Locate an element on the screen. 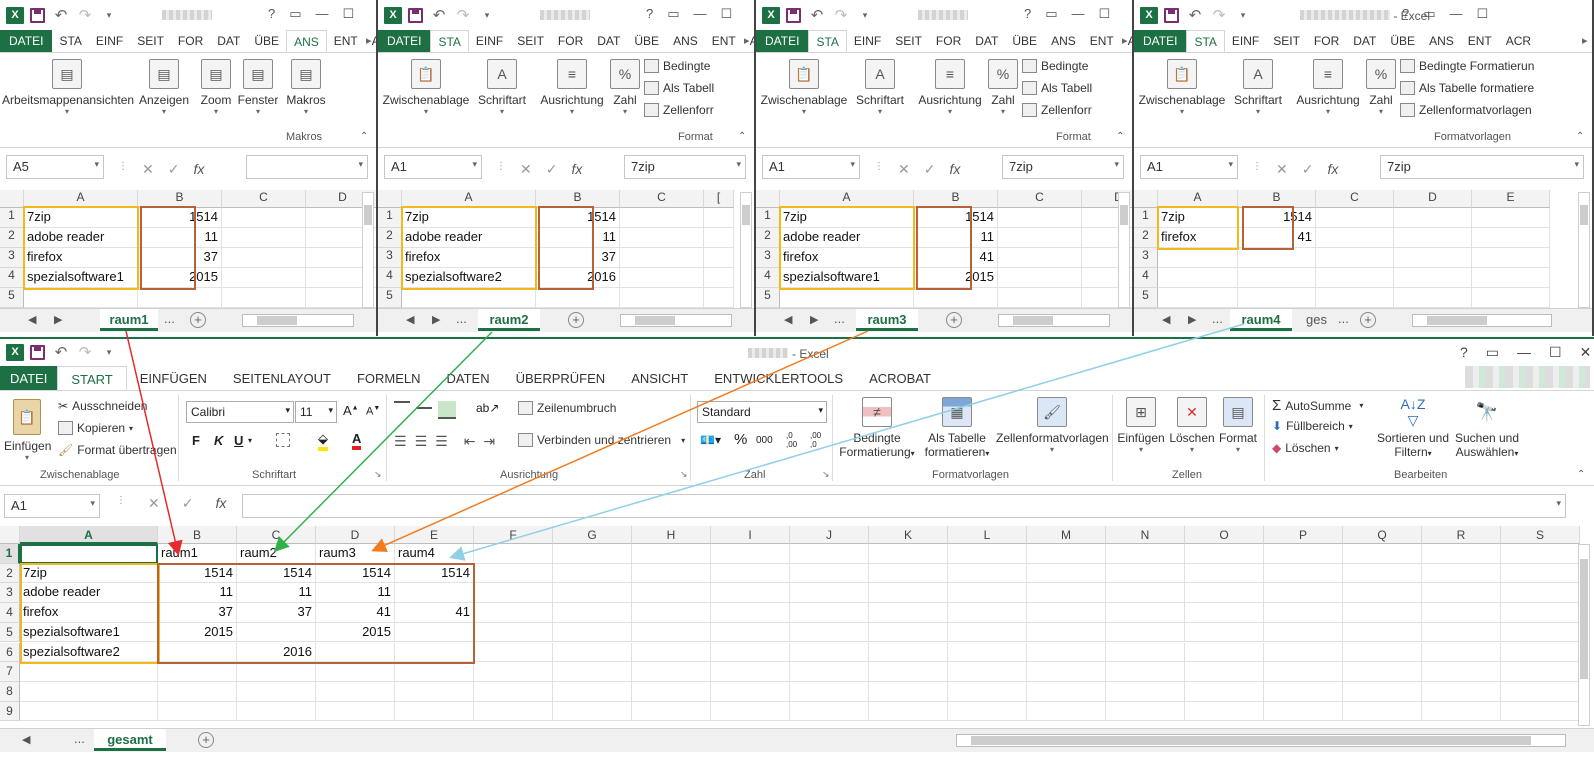  arrow-raum3 is located at coordinates (620, 441).